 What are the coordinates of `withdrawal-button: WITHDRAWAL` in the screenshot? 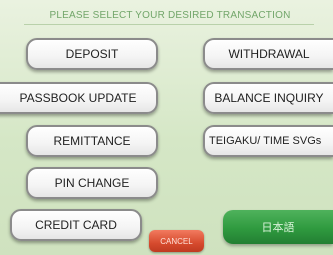 It's located at (268, 54).